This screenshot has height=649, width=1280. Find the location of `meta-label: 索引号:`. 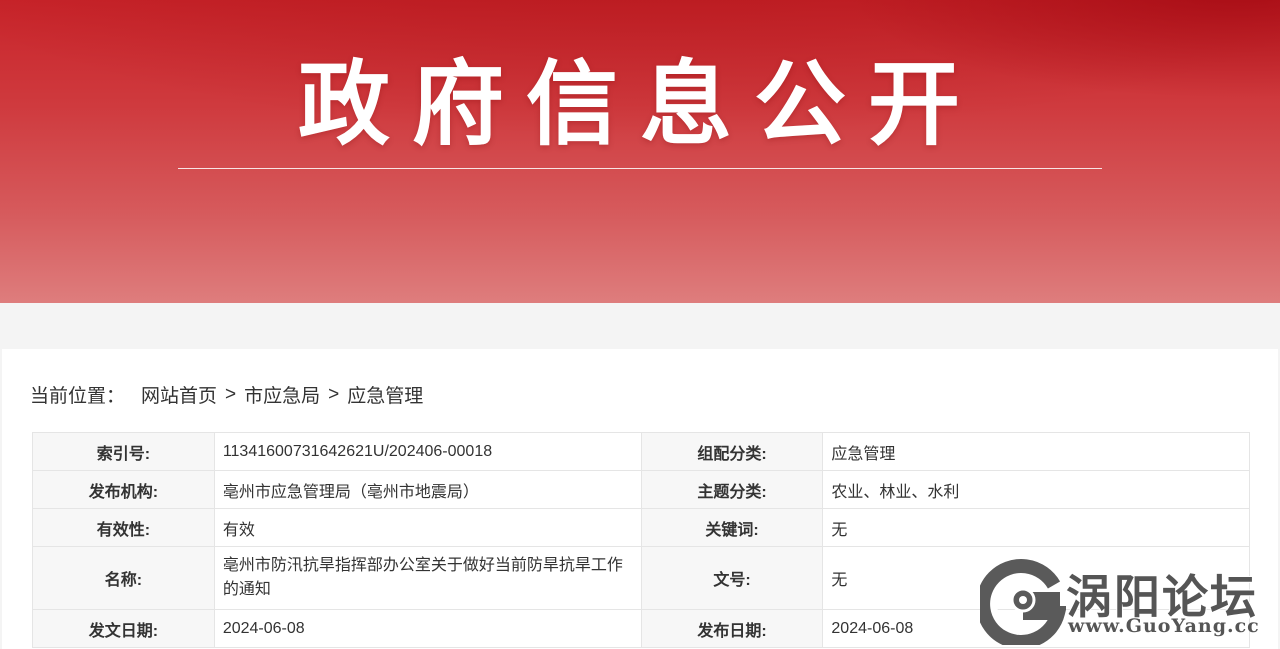

meta-label: 索引号: is located at coordinates (123, 451).